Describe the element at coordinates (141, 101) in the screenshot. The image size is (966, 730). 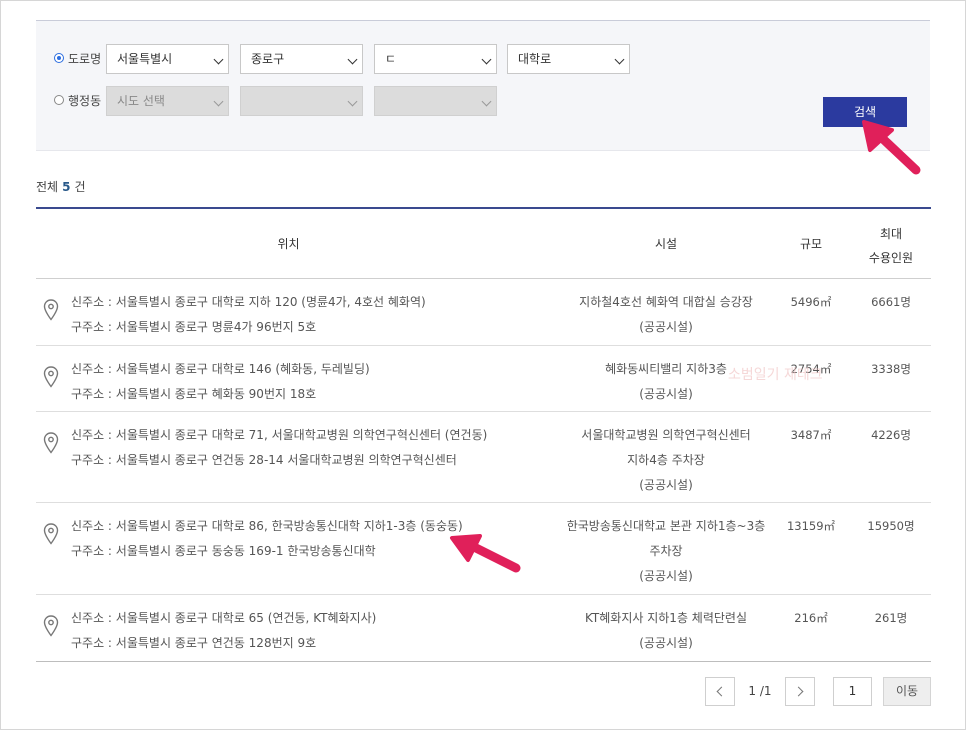
I see `admin-sido-value: 시도 선택` at that location.